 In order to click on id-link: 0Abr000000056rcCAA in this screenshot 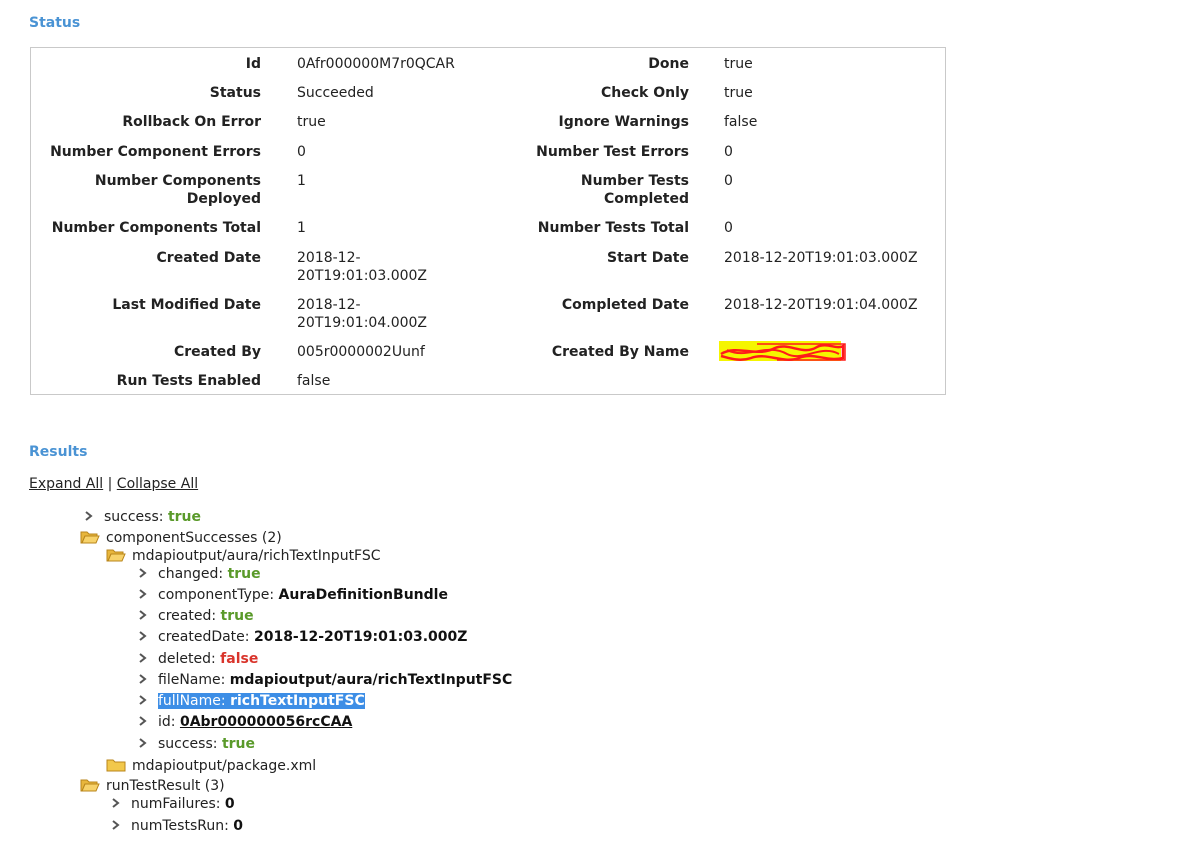, I will do `click(266, 722)`.